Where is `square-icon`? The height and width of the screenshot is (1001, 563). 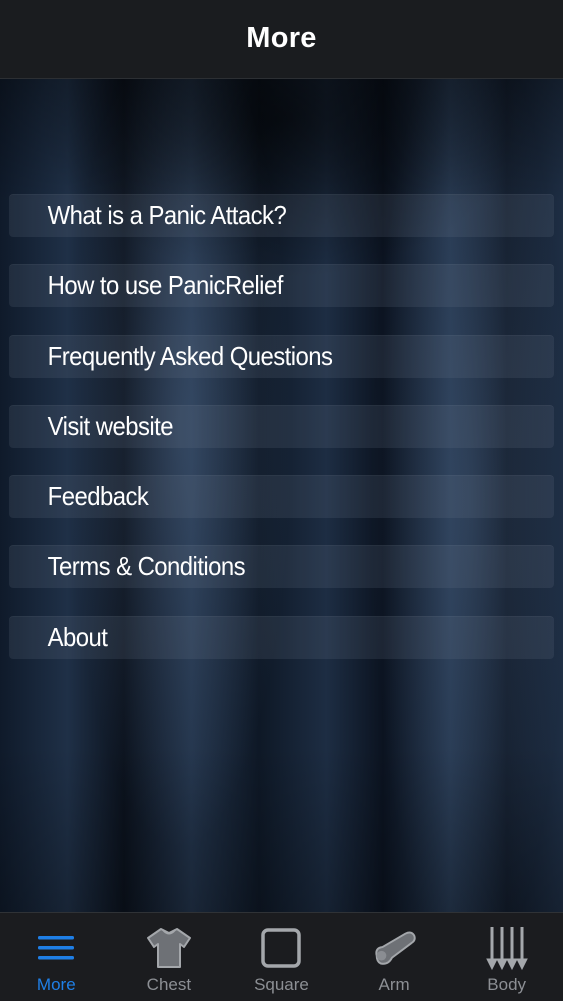 square-icon is located at coordinates (281, 948).